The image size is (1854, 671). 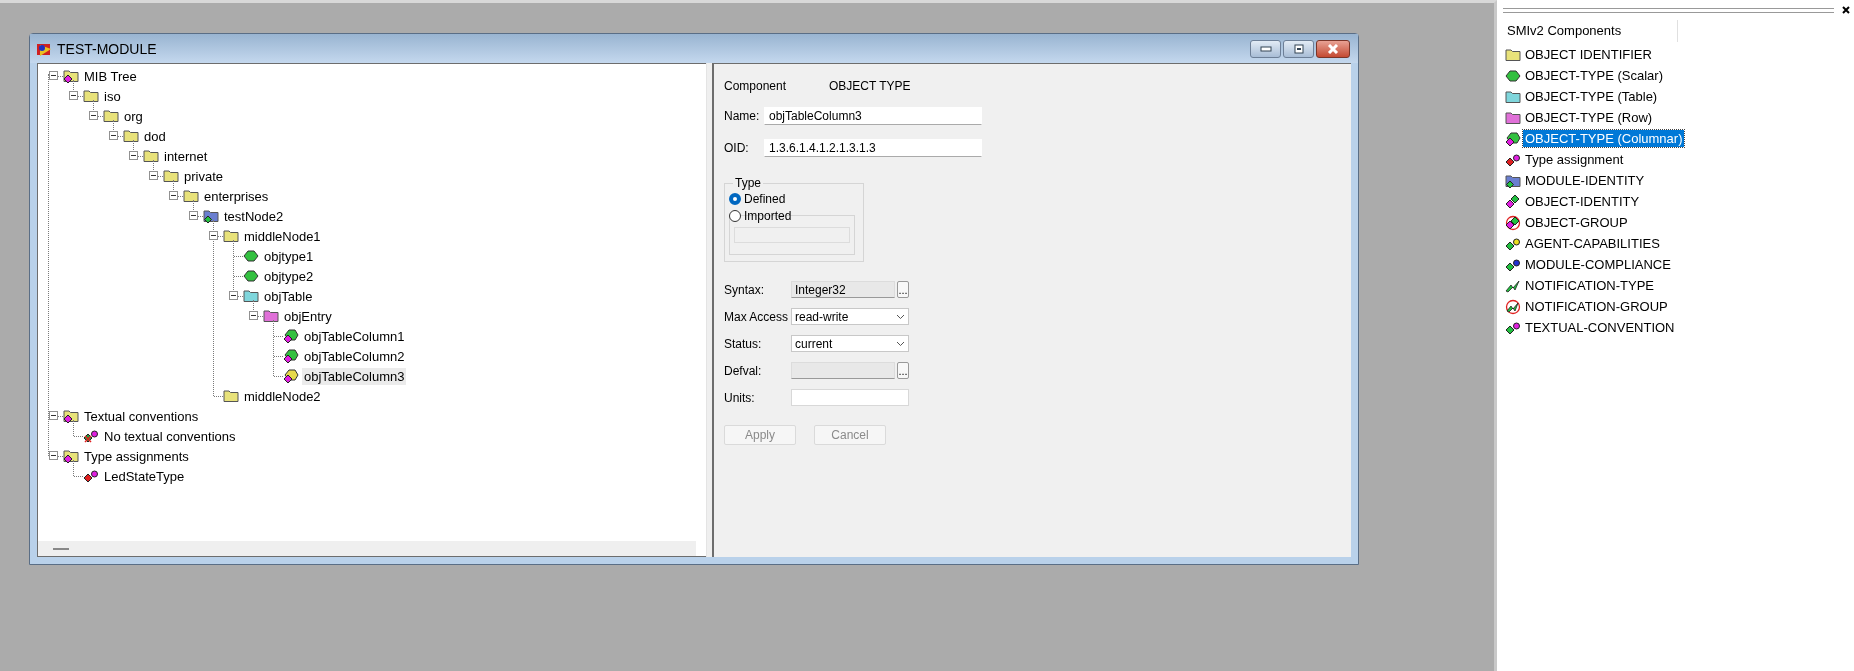 What do you see at coordinates (1592, 243) in the screenshot?
I see `component-item: AGENT-CAPABILITIES` at bounding box center [1592, 243].